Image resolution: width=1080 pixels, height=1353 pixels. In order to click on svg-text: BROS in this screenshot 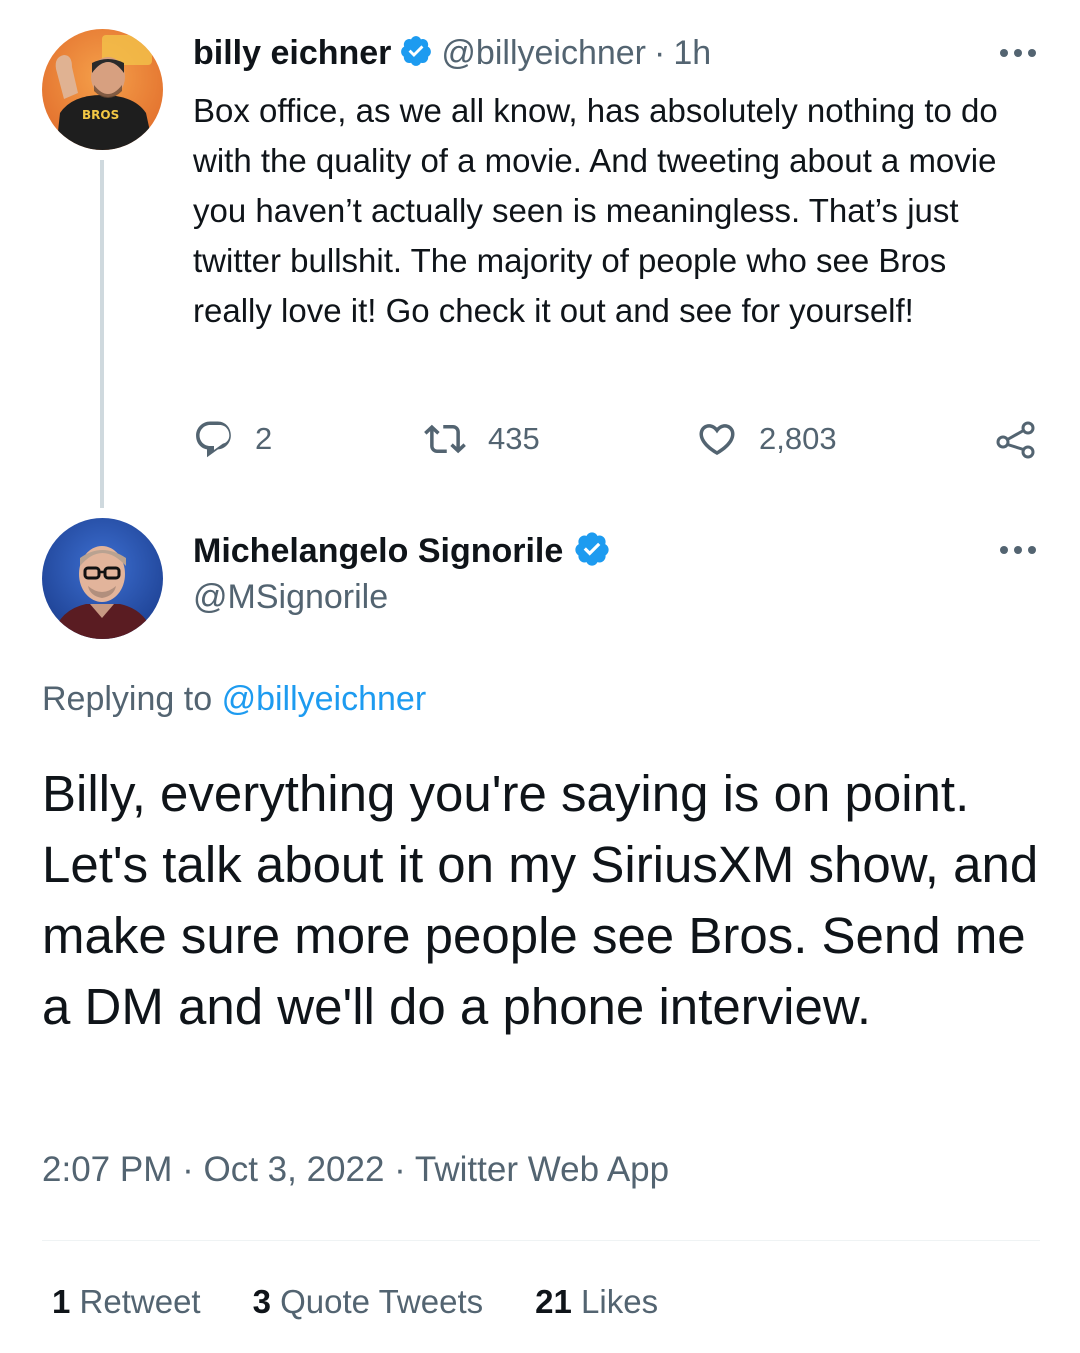, I will do `click(100, 115)`.